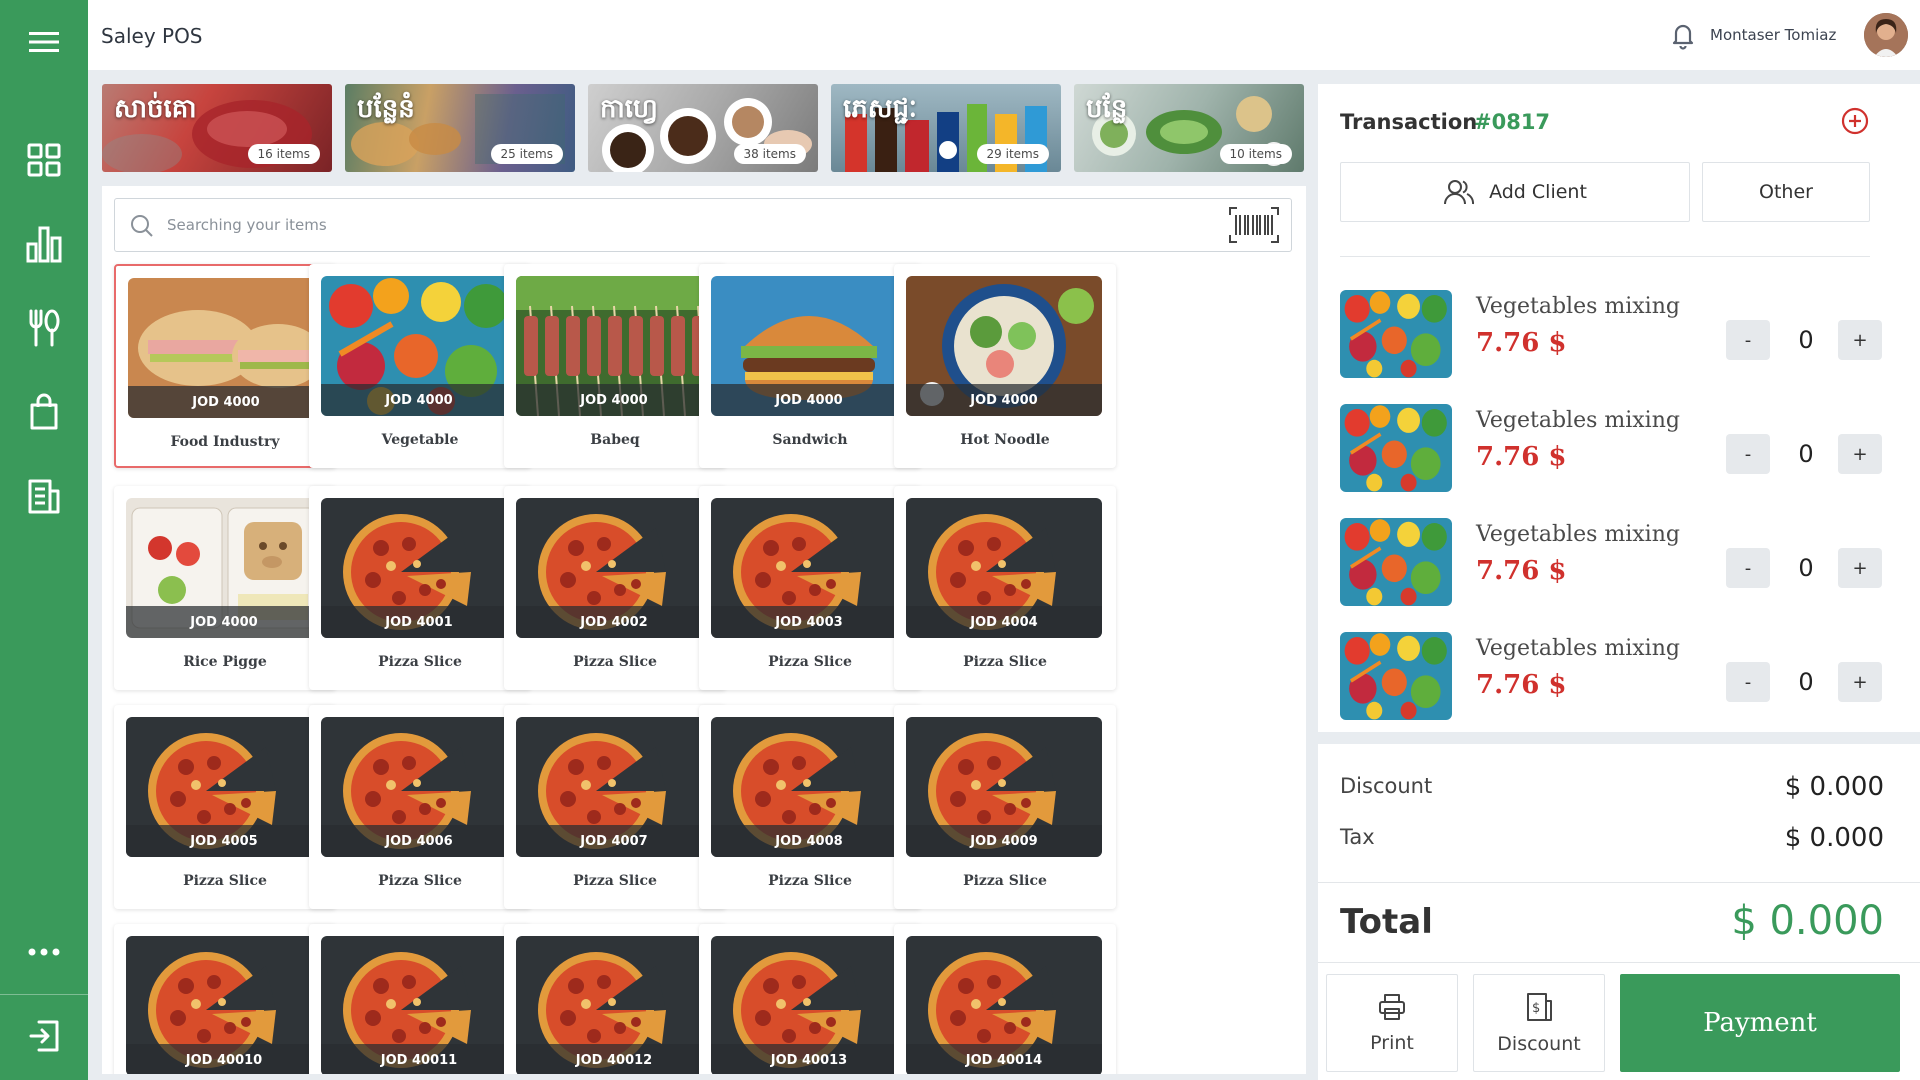  I want to click on sidebar-item-reports-chart, so click(44, 244).